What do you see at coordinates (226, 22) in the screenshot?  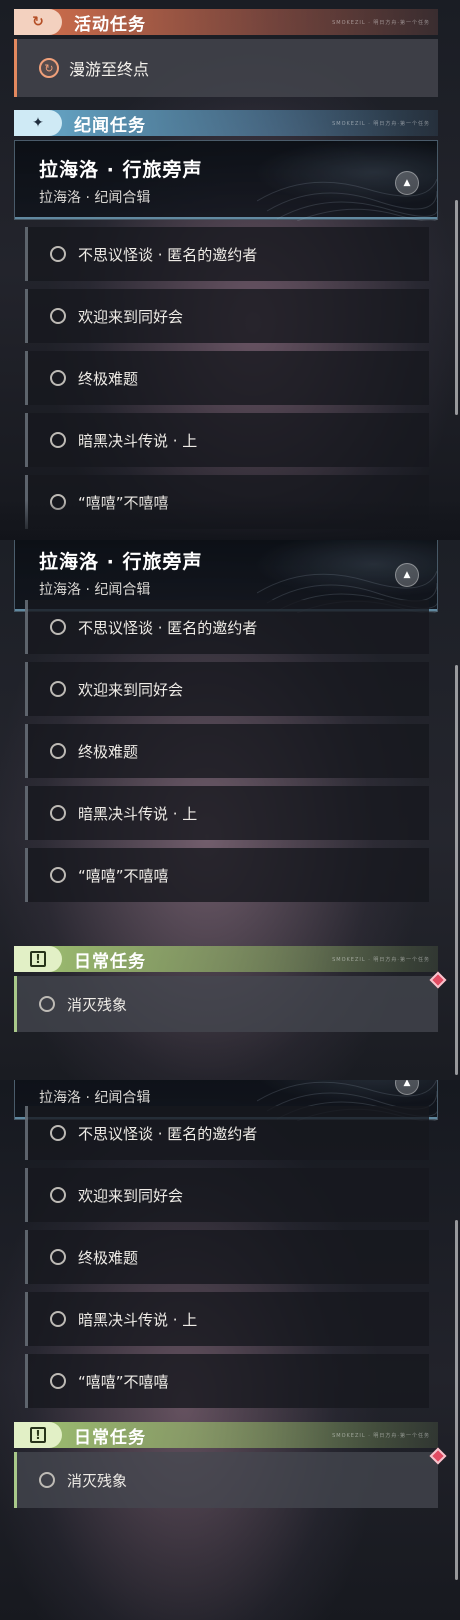 I see `active-quests-header: ↻ 活动任务 SMOKEZIL · 明日方舟·第一个任务` at bounding box center [226, 22].